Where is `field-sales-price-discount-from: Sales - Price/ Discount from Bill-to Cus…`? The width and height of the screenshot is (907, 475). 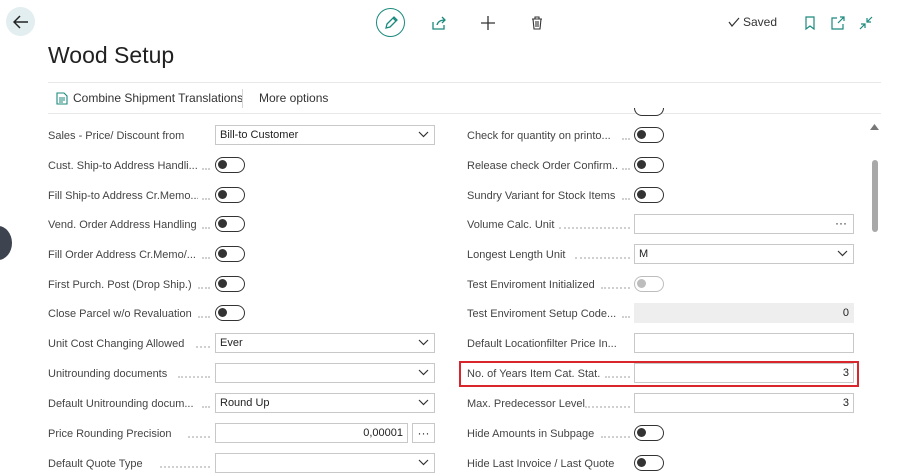
field-sales-price-discount-from: Sales - Price/ Discount from Bill-to Cus… is located at coordinates (242, 136).